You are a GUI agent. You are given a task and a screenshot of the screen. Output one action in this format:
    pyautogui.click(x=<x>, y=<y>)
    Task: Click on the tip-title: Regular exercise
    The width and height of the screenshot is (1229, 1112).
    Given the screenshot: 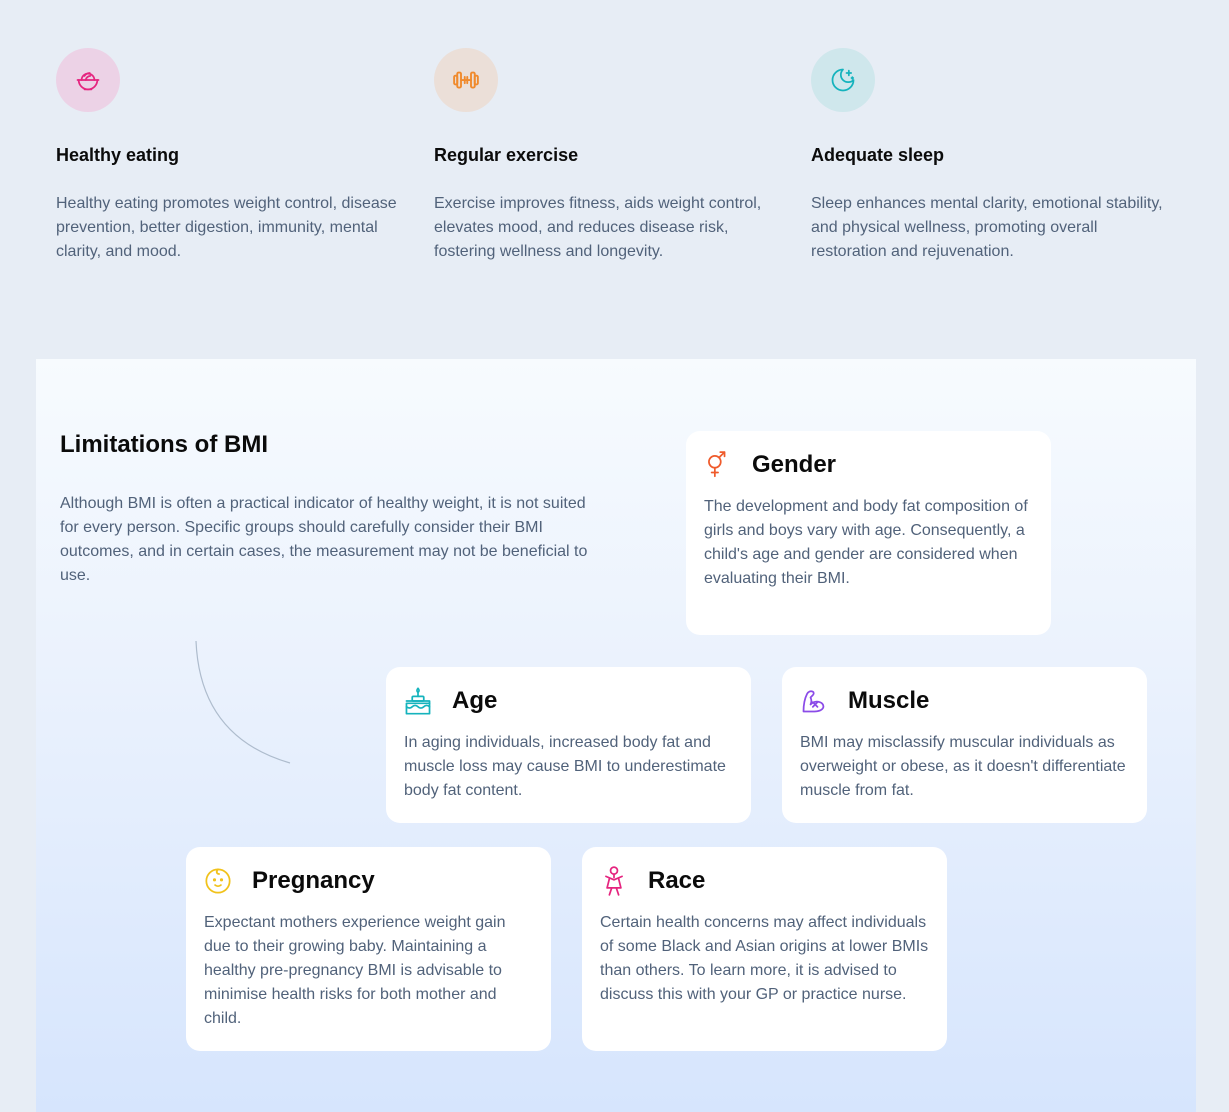 What is the action you would take?
    pyautogui.click(x=506, y=155)
    